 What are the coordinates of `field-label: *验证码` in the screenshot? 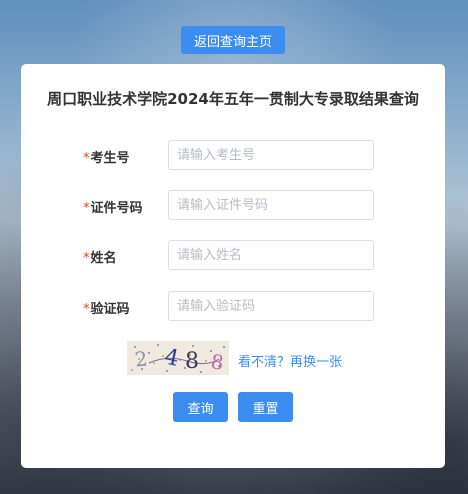 It's located at (106, 307).